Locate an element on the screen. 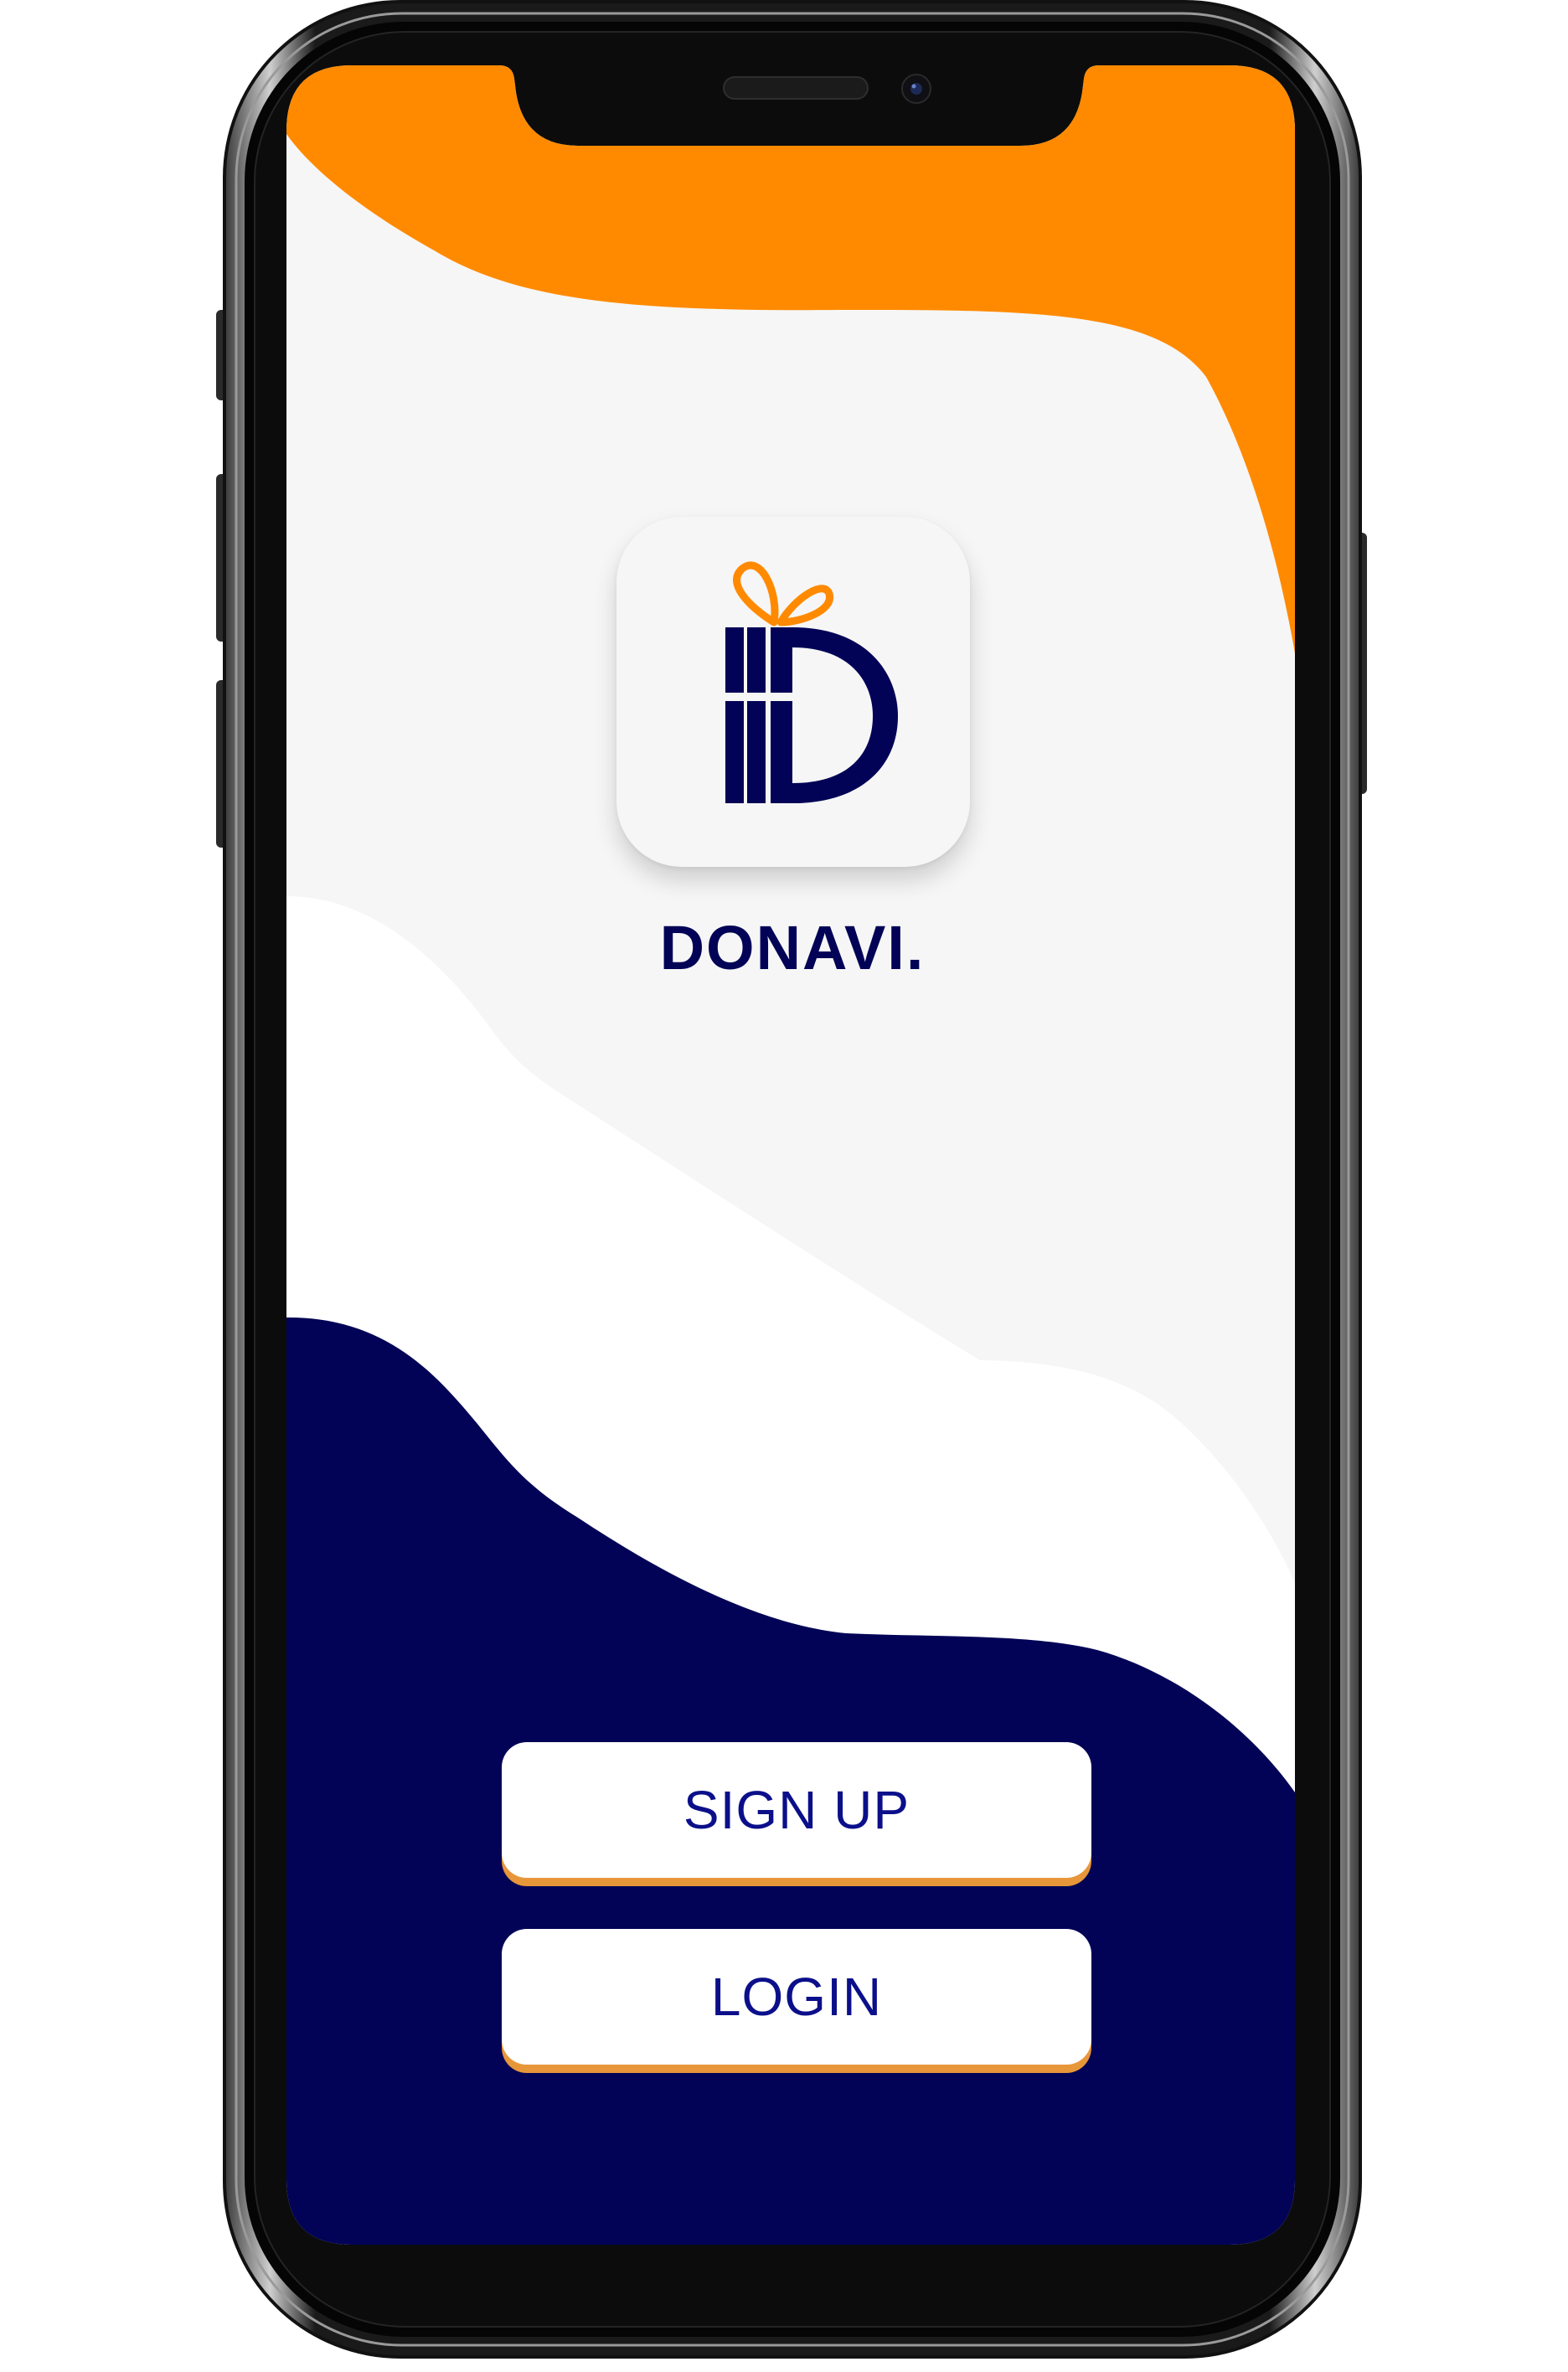 The width and height of the screenshot is (1568, 2372). gift-letter-d-logo-icon is located at coordinates (812, 682).